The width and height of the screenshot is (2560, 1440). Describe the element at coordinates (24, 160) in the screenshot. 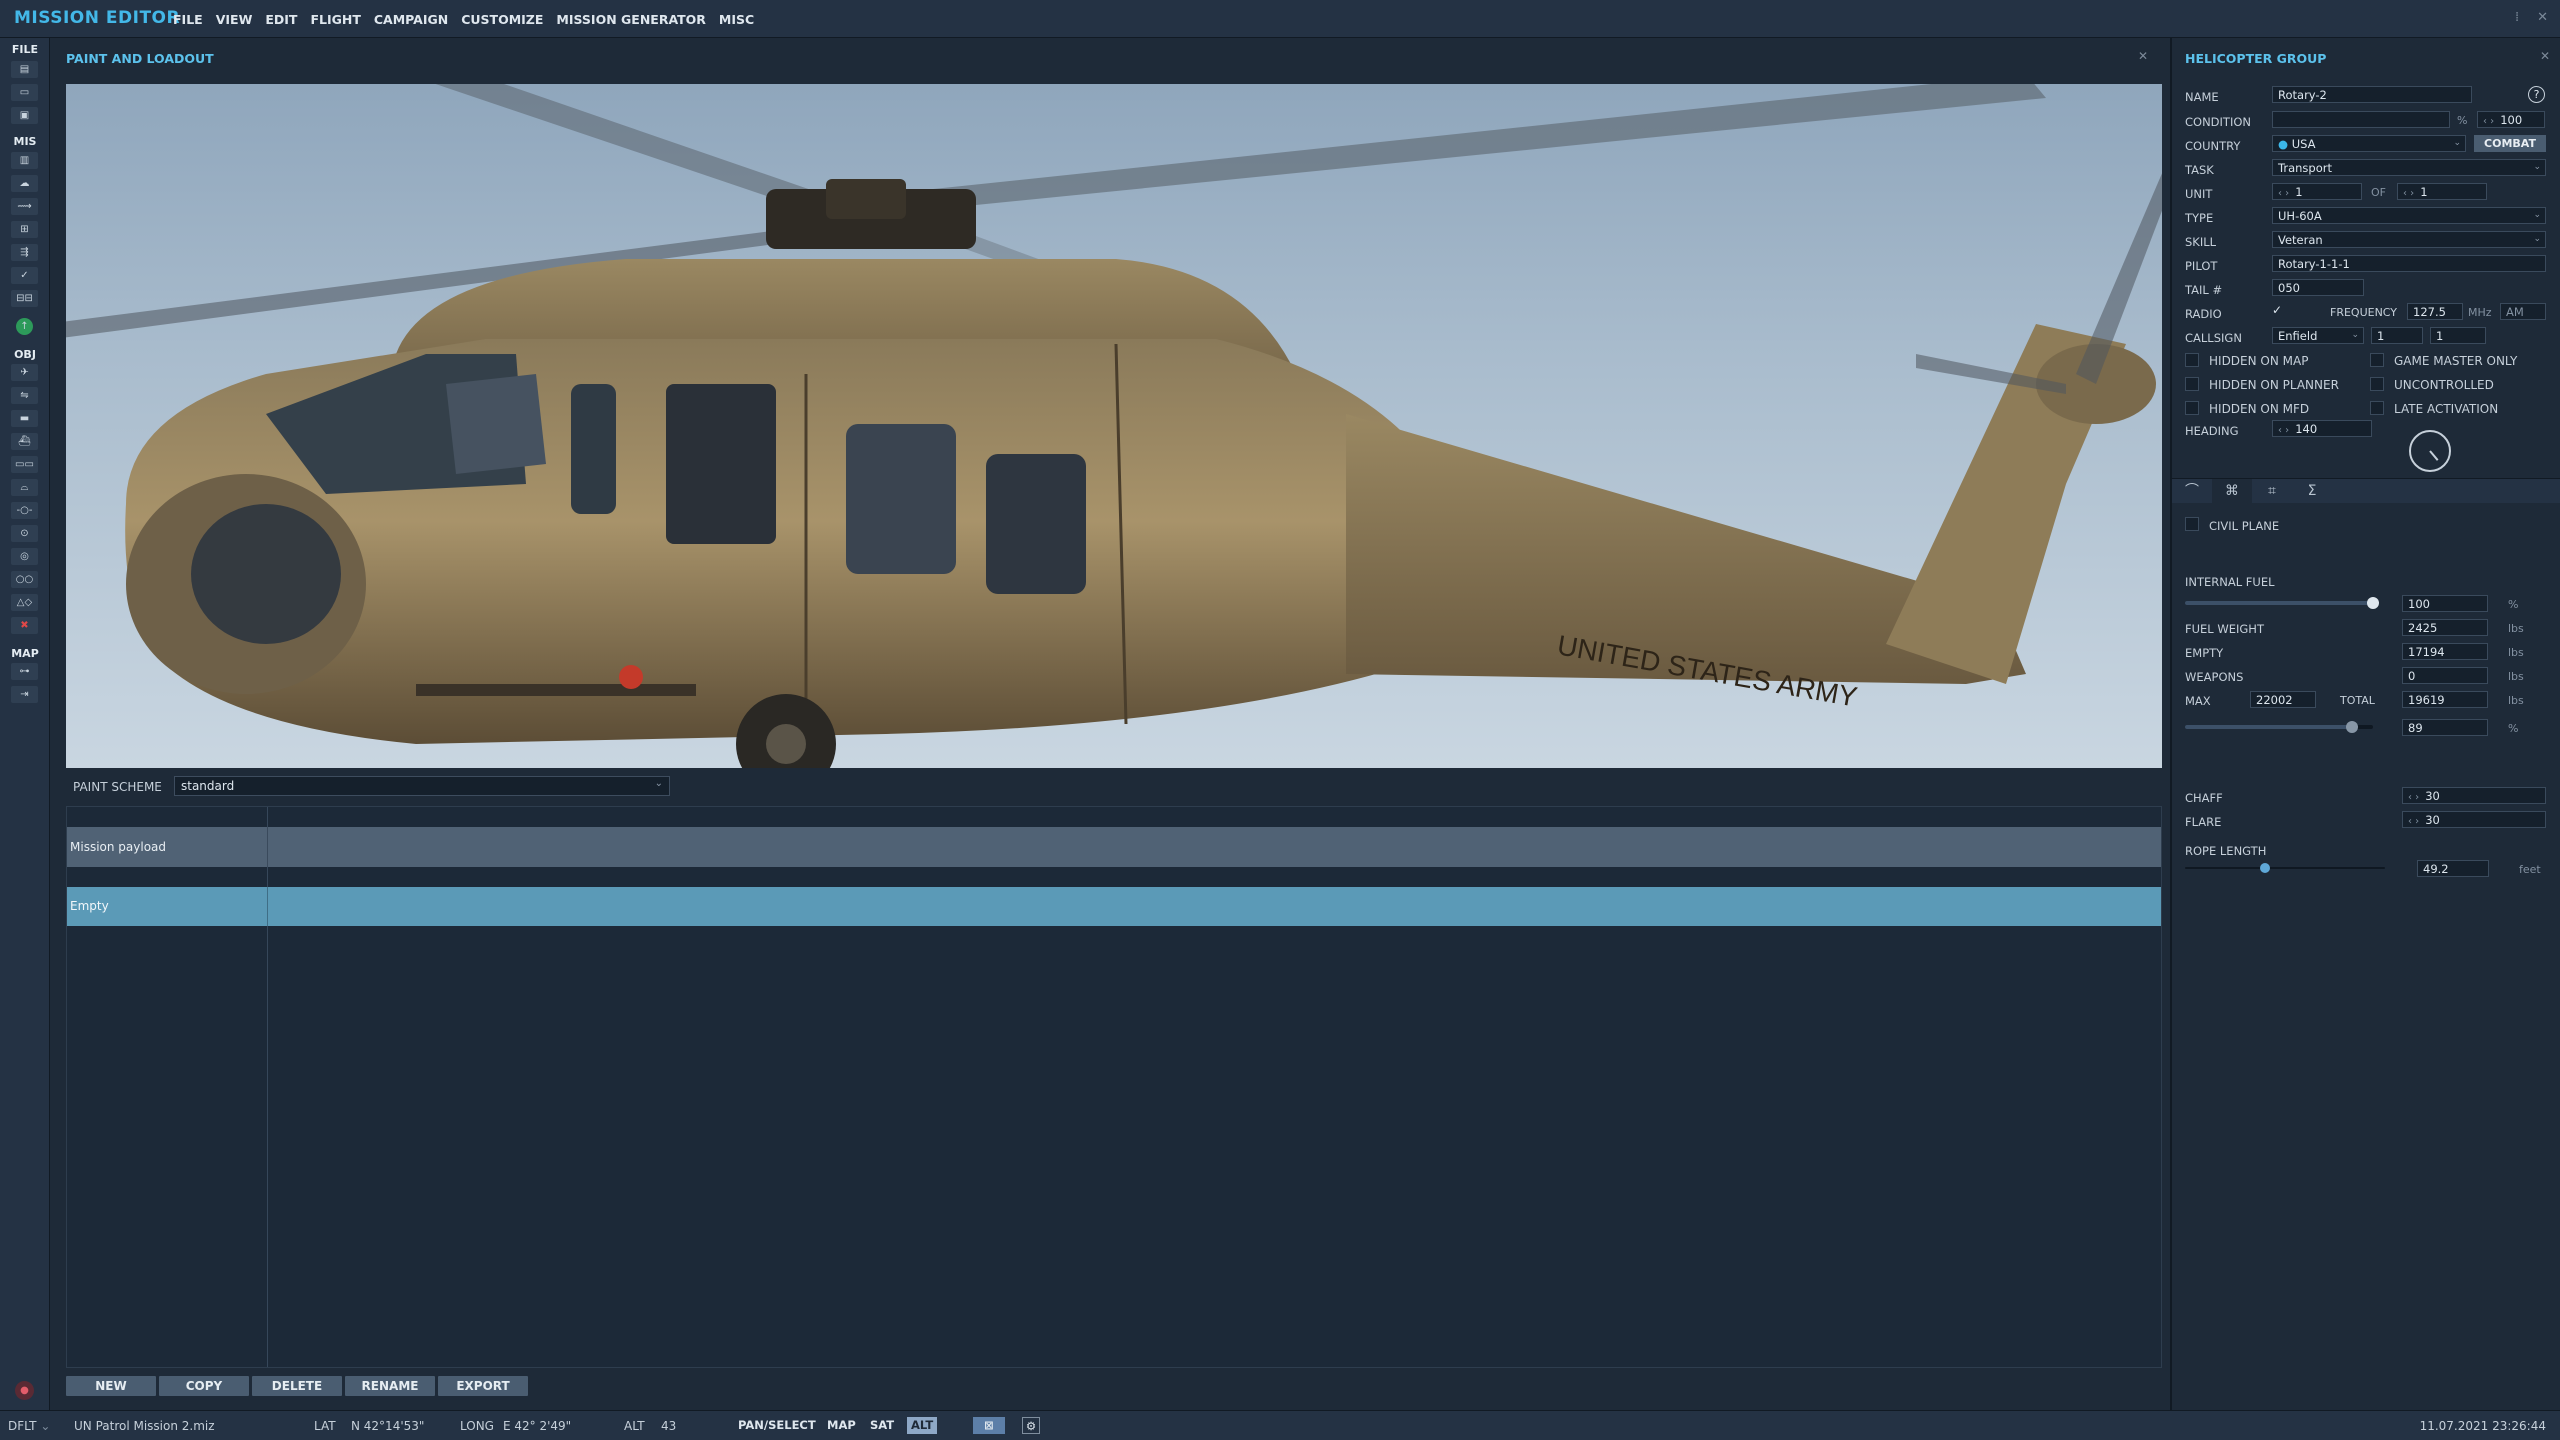

I see `briefing-icon: ▥` at that location.